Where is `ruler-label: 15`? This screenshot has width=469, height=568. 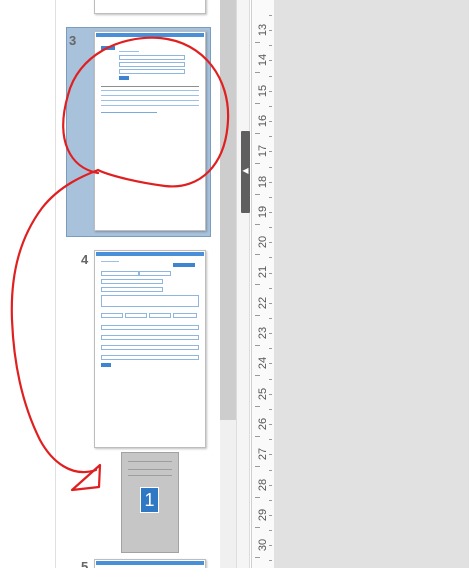 ruler-label: 15 is located at coordinates (263, 90).